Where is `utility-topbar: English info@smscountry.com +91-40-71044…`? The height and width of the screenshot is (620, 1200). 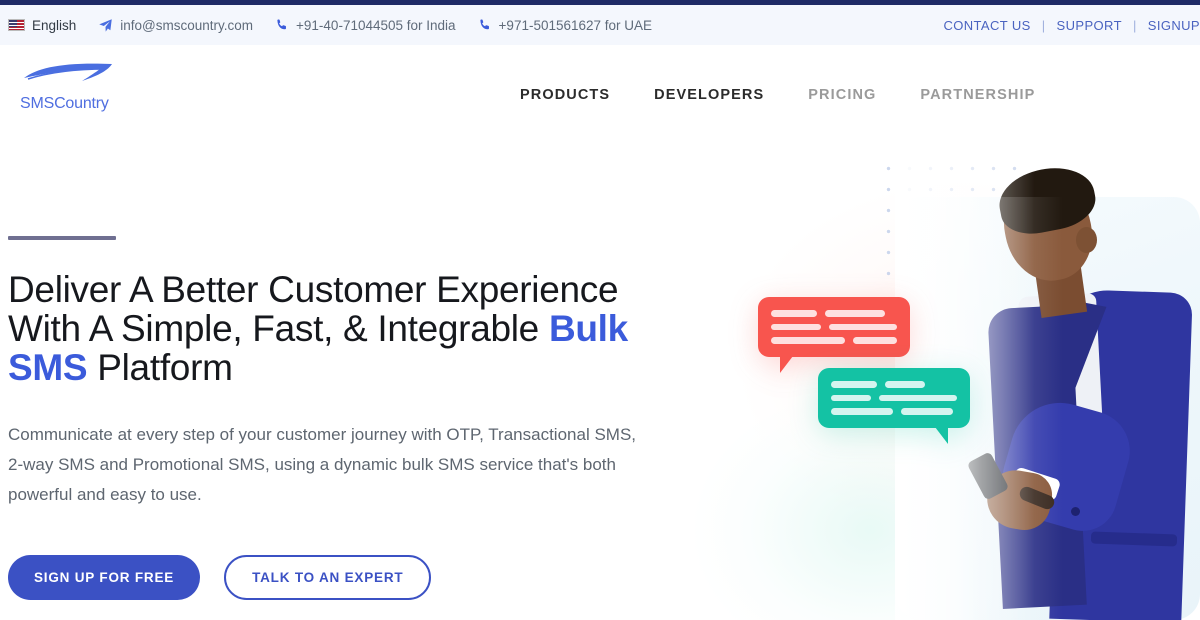
utility-topbar: English info@smscountry.com +91-40-71044… is located at coordinates (600, 25).